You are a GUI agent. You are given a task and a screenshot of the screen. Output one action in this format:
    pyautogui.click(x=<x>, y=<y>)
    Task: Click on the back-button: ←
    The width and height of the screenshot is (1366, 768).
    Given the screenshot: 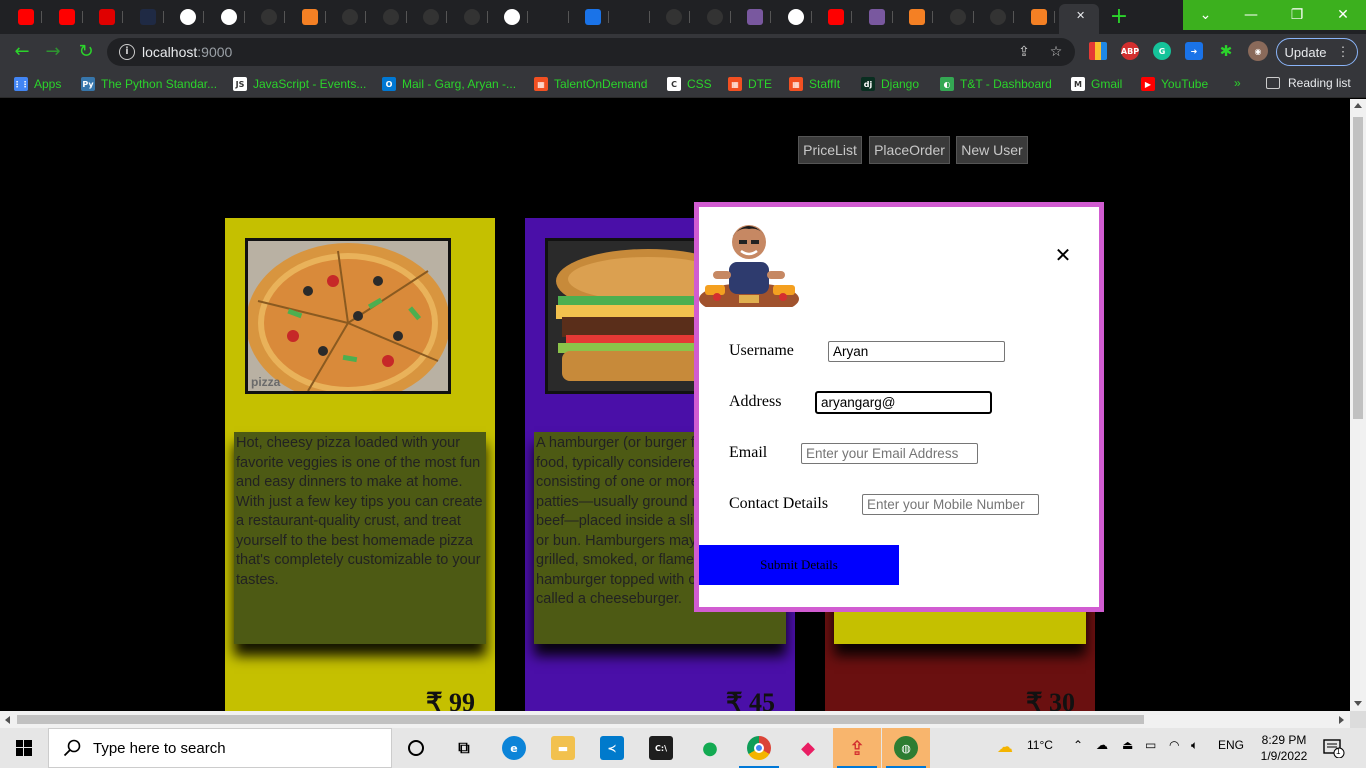 What is the action you would take?
    pyautogui.click(x=22, y=52)
    